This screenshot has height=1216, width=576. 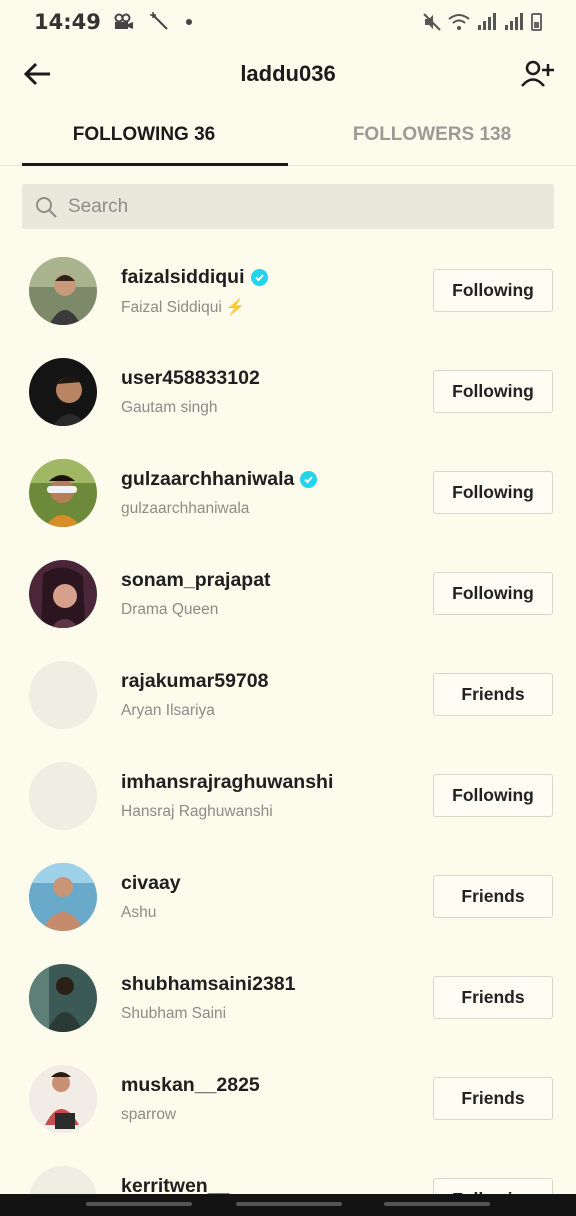 I want to click on list-item: civaay Ashu Friends, so click(x=288, y=896).